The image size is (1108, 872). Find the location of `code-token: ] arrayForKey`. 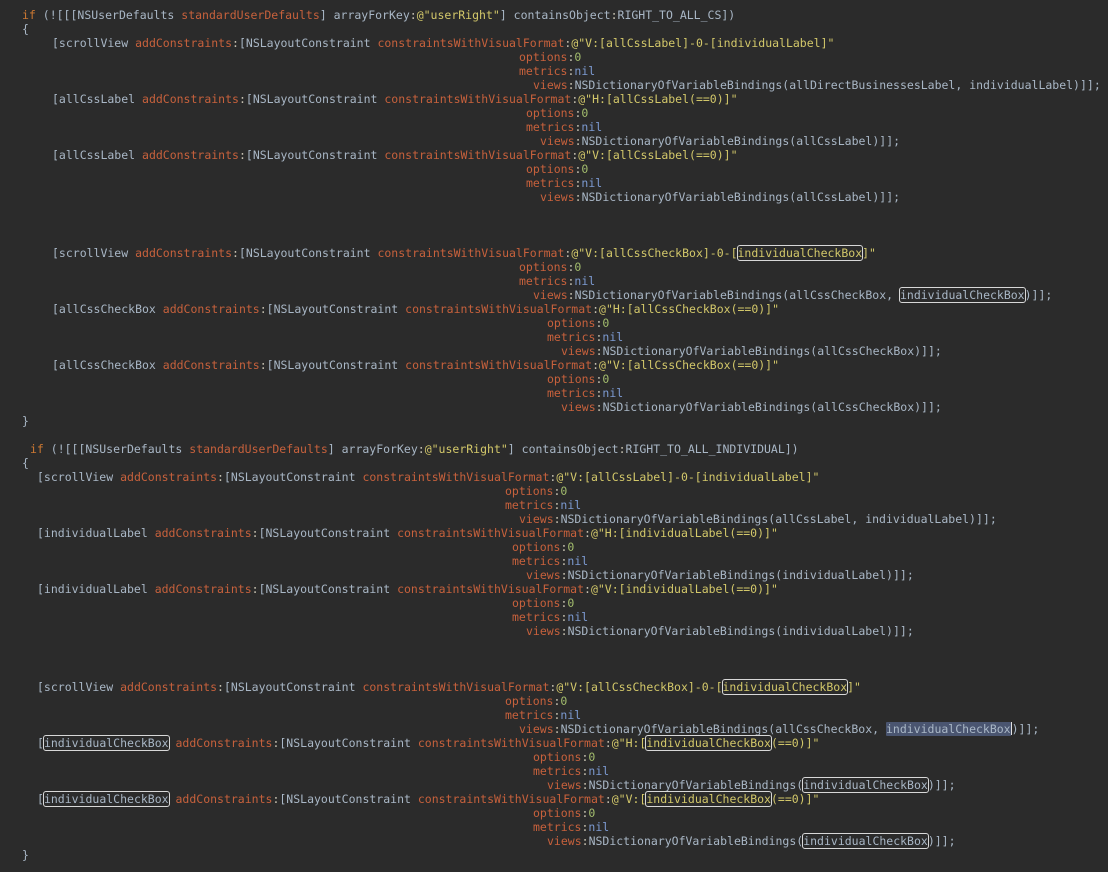

code-token: ] arrayForKey is located at coordinates (372, 449).